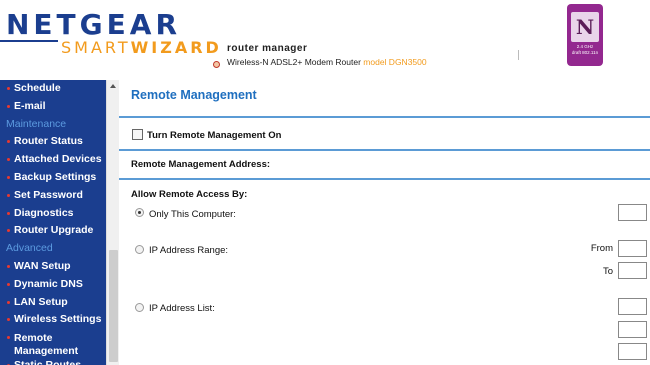  What do you see at coordinates (112, 222) in the screenshot?
I see `sidebar-scrollbar` at bounding box center [112, 222].